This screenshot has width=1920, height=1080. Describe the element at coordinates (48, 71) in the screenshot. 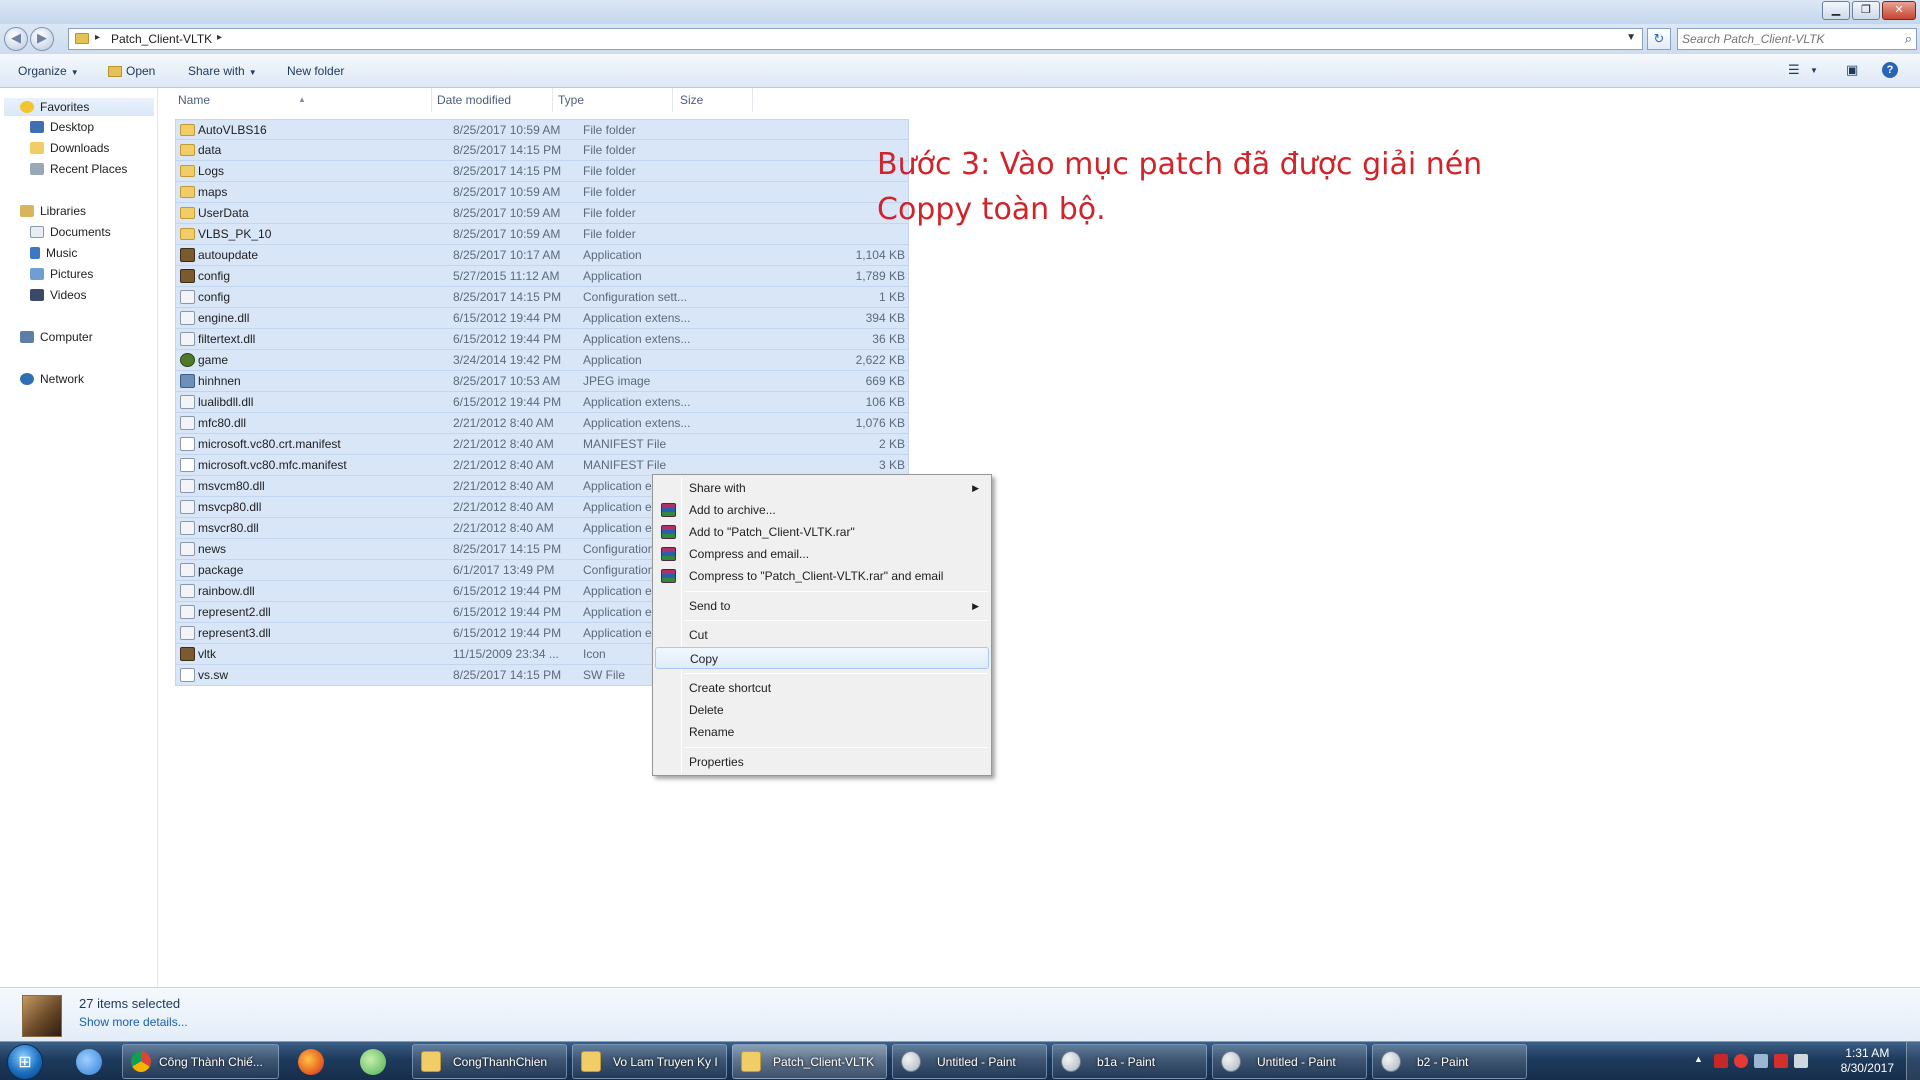

I see `organize-button: Organize ▼` at that location.